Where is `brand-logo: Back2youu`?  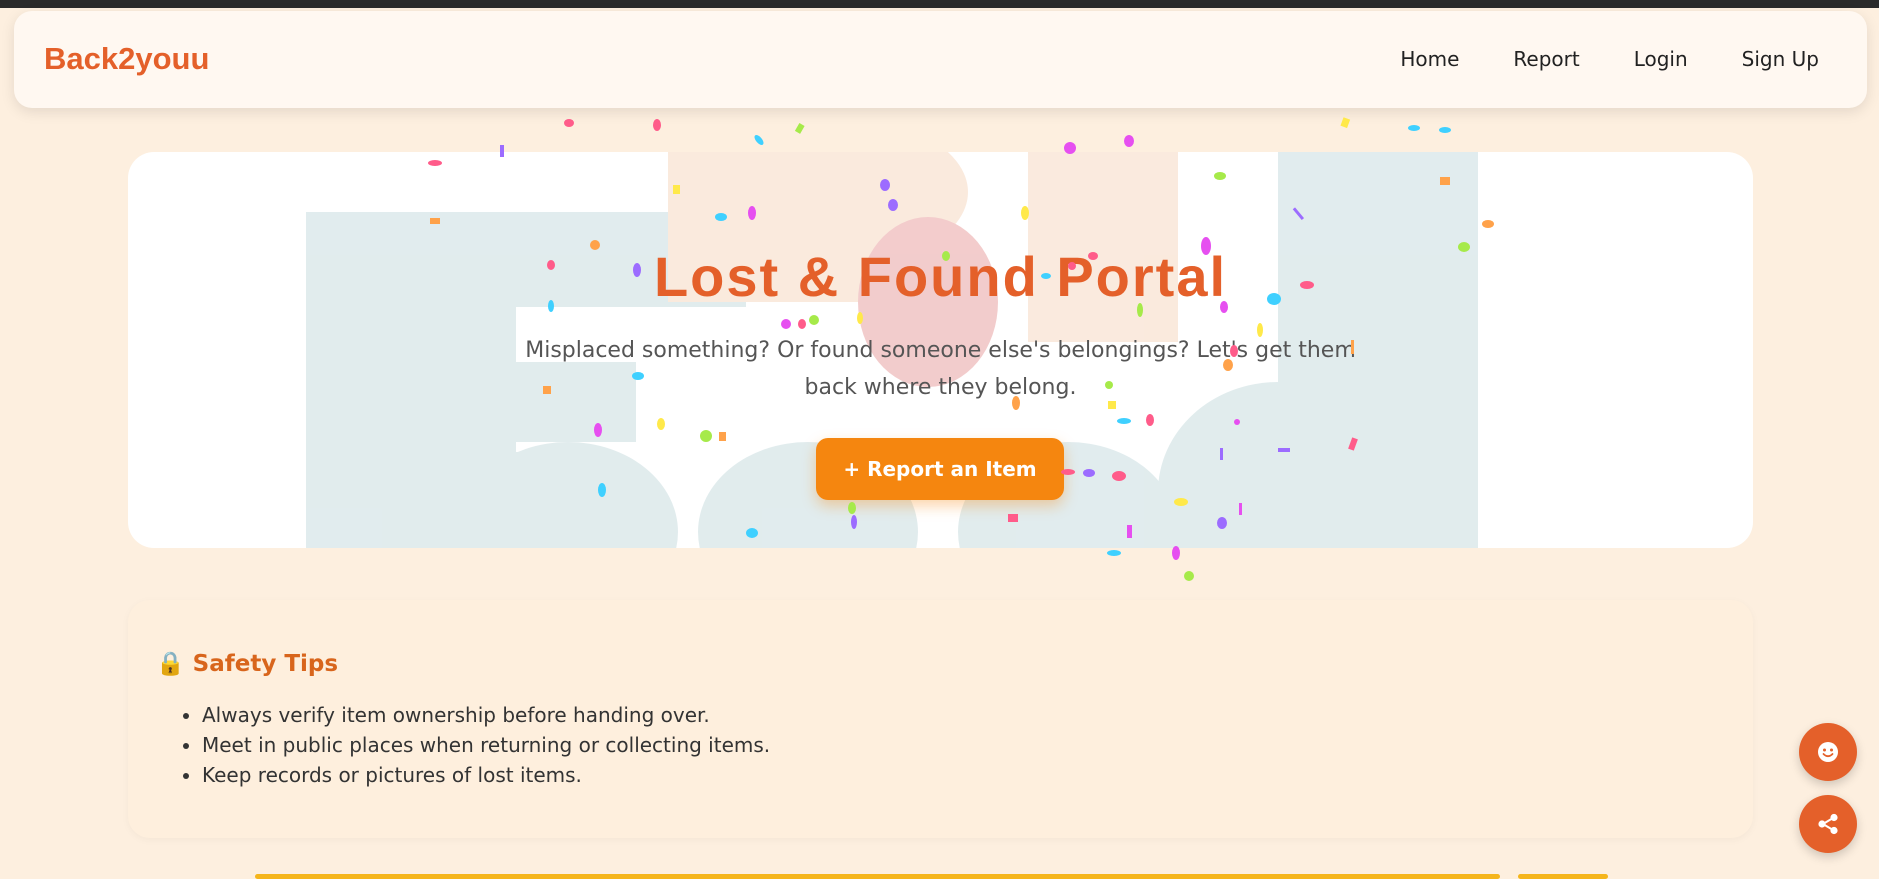
brand-logo: Back2youu is located at coordinates (126, 59).